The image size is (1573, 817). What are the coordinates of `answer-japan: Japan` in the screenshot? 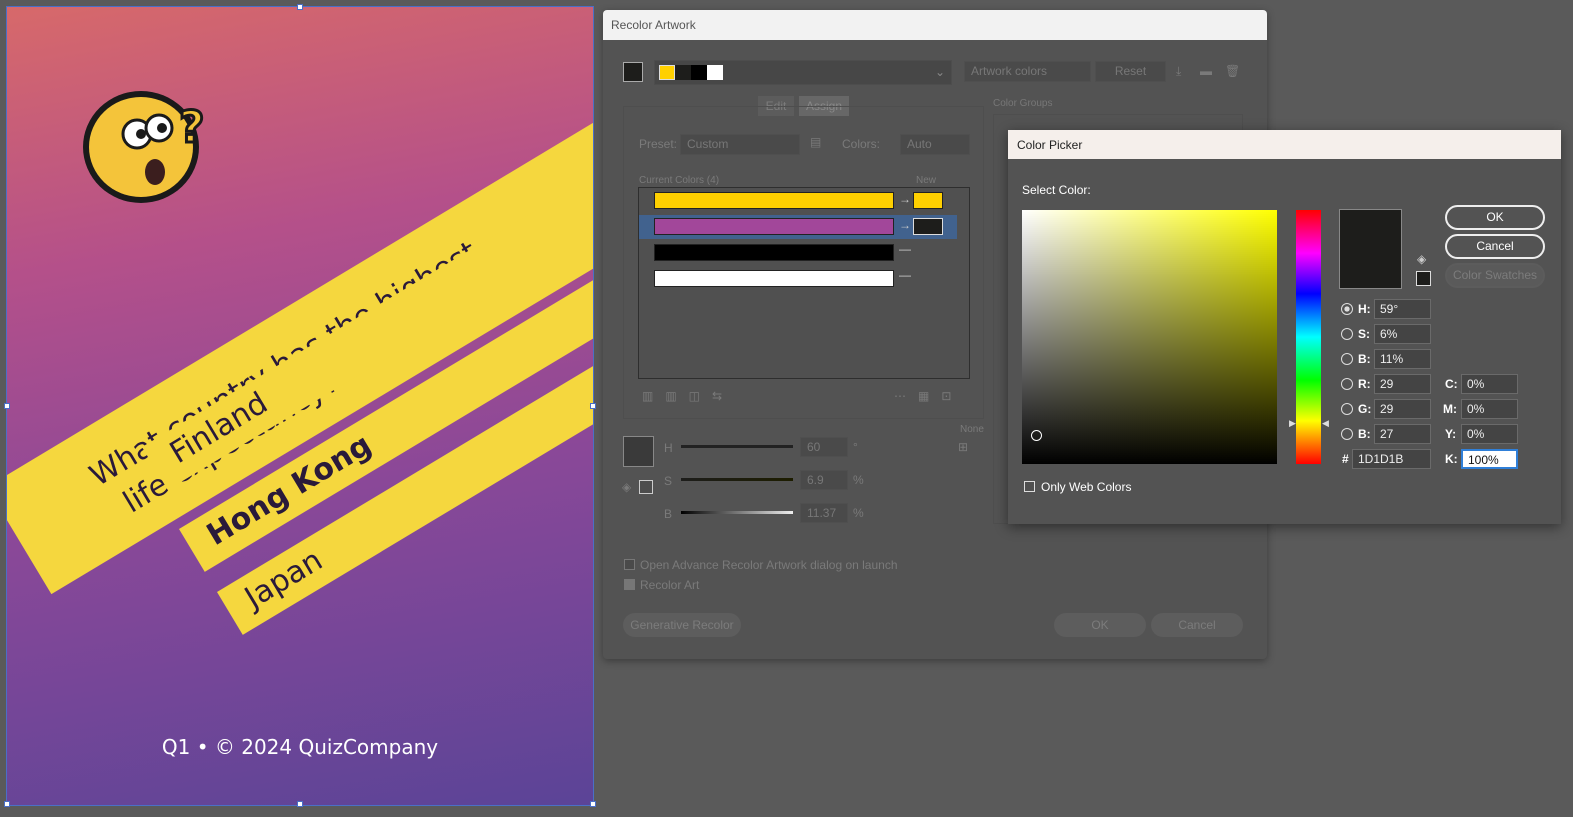 It's located at (283, 579).